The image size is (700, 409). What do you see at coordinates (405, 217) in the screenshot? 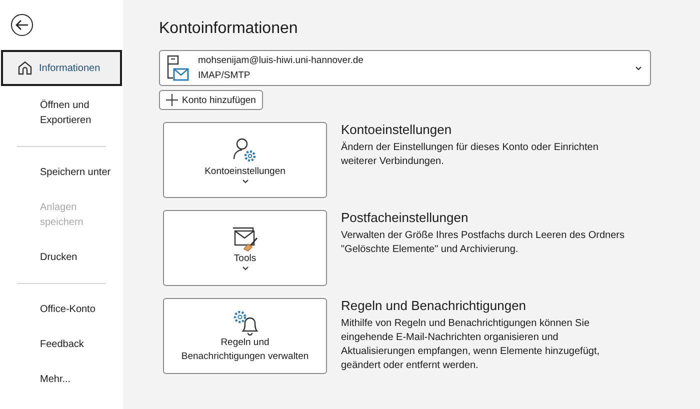
I see `section-heading: Postfacheinstellungen` at bounding box center [405, 217].